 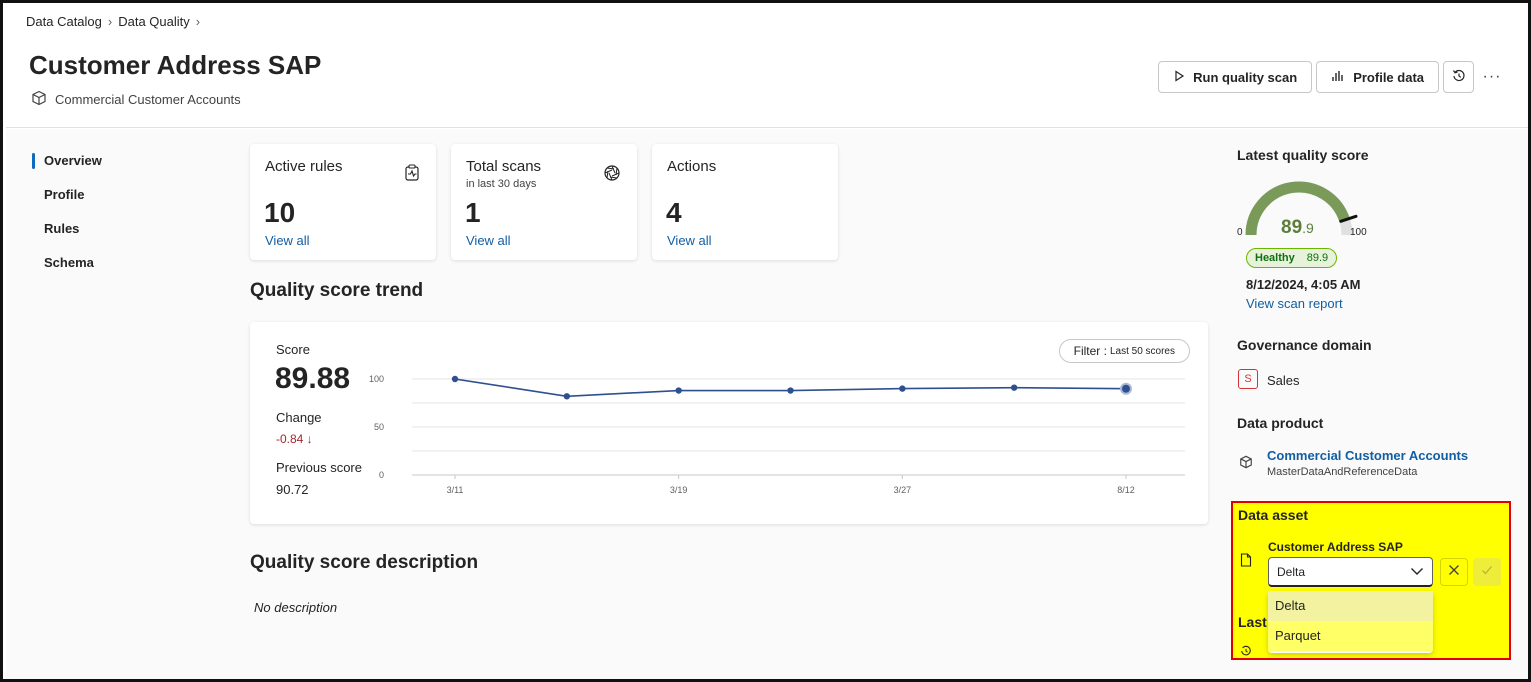 I want to click on format-selected: Delta, so click(x=1291, y=571).